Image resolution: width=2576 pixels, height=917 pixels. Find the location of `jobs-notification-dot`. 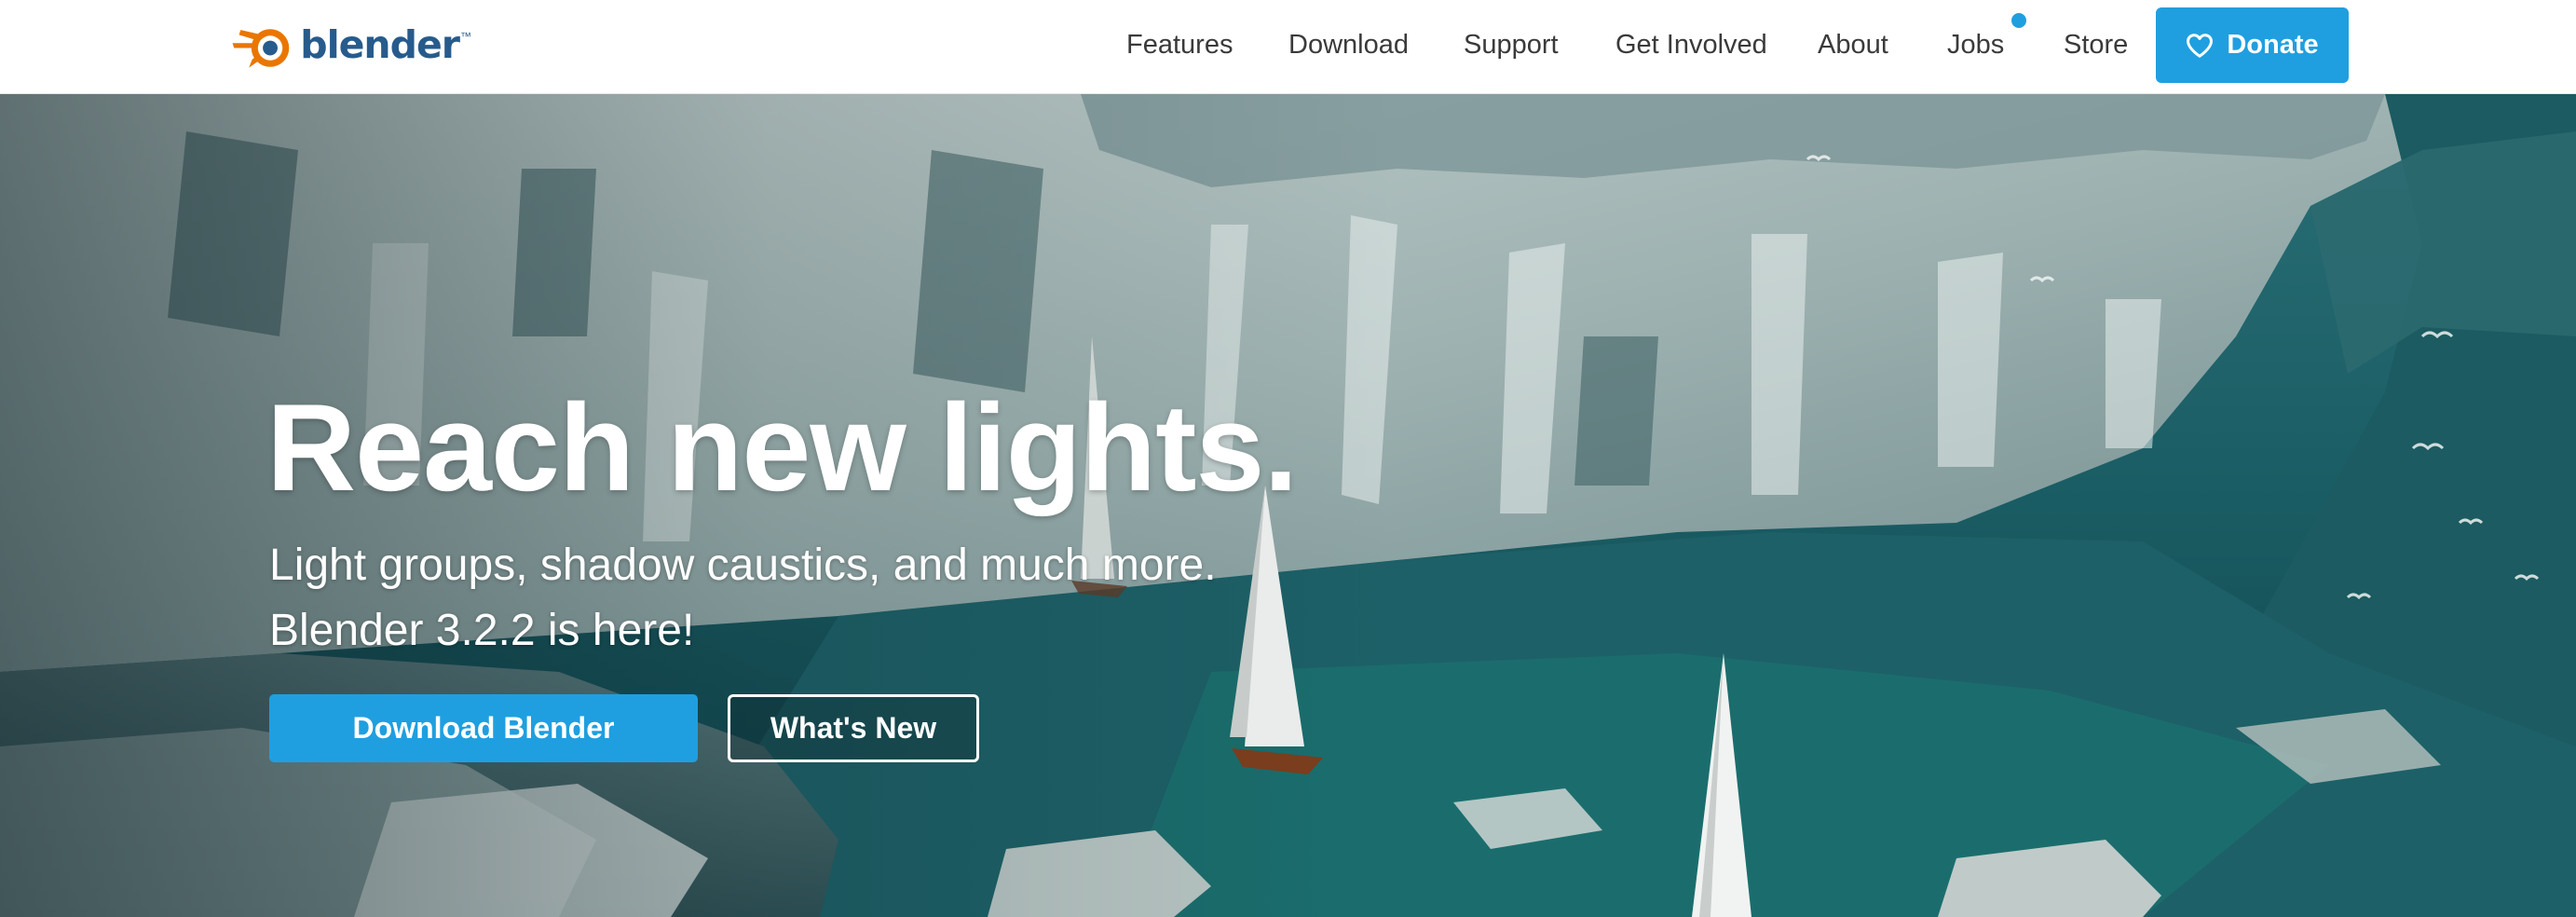

jobs-notification-dot is located at coordinates (2018, 20).